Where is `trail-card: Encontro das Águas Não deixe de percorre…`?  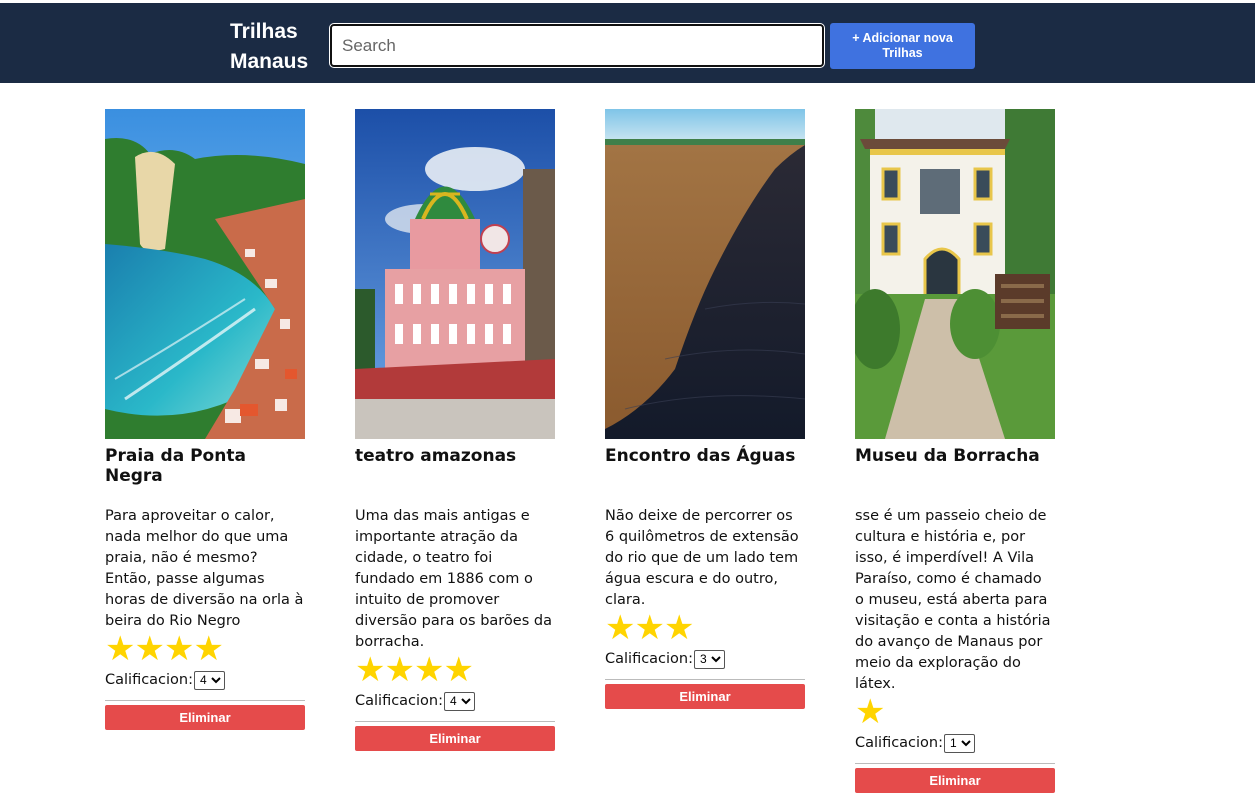 trail-card: Encontro das Águas Não deixe de percorre… is located at coordinates (705, 409).